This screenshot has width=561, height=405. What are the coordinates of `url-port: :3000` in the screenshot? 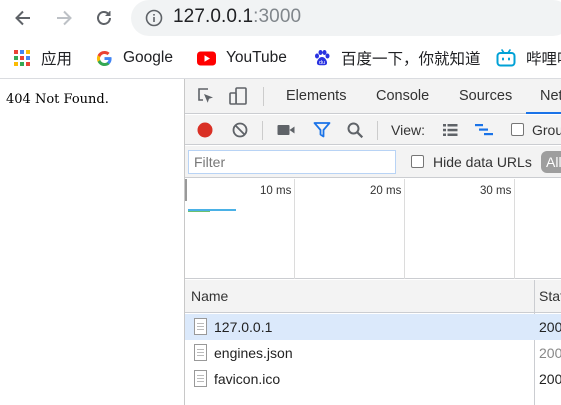 It's located at (277, 16).